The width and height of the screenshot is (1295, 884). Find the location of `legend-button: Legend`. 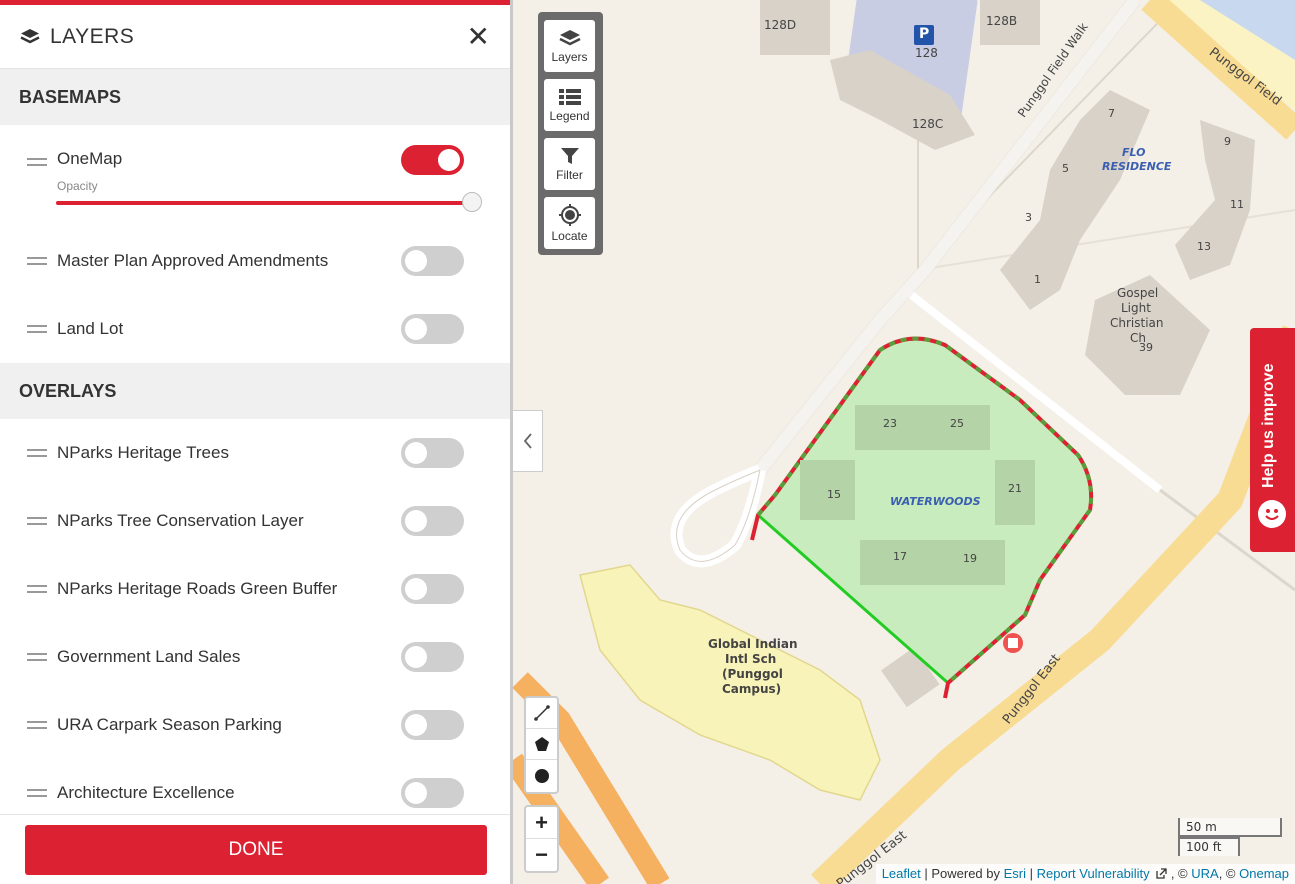

legend-button: Legend is located at coordinates (569, 105).